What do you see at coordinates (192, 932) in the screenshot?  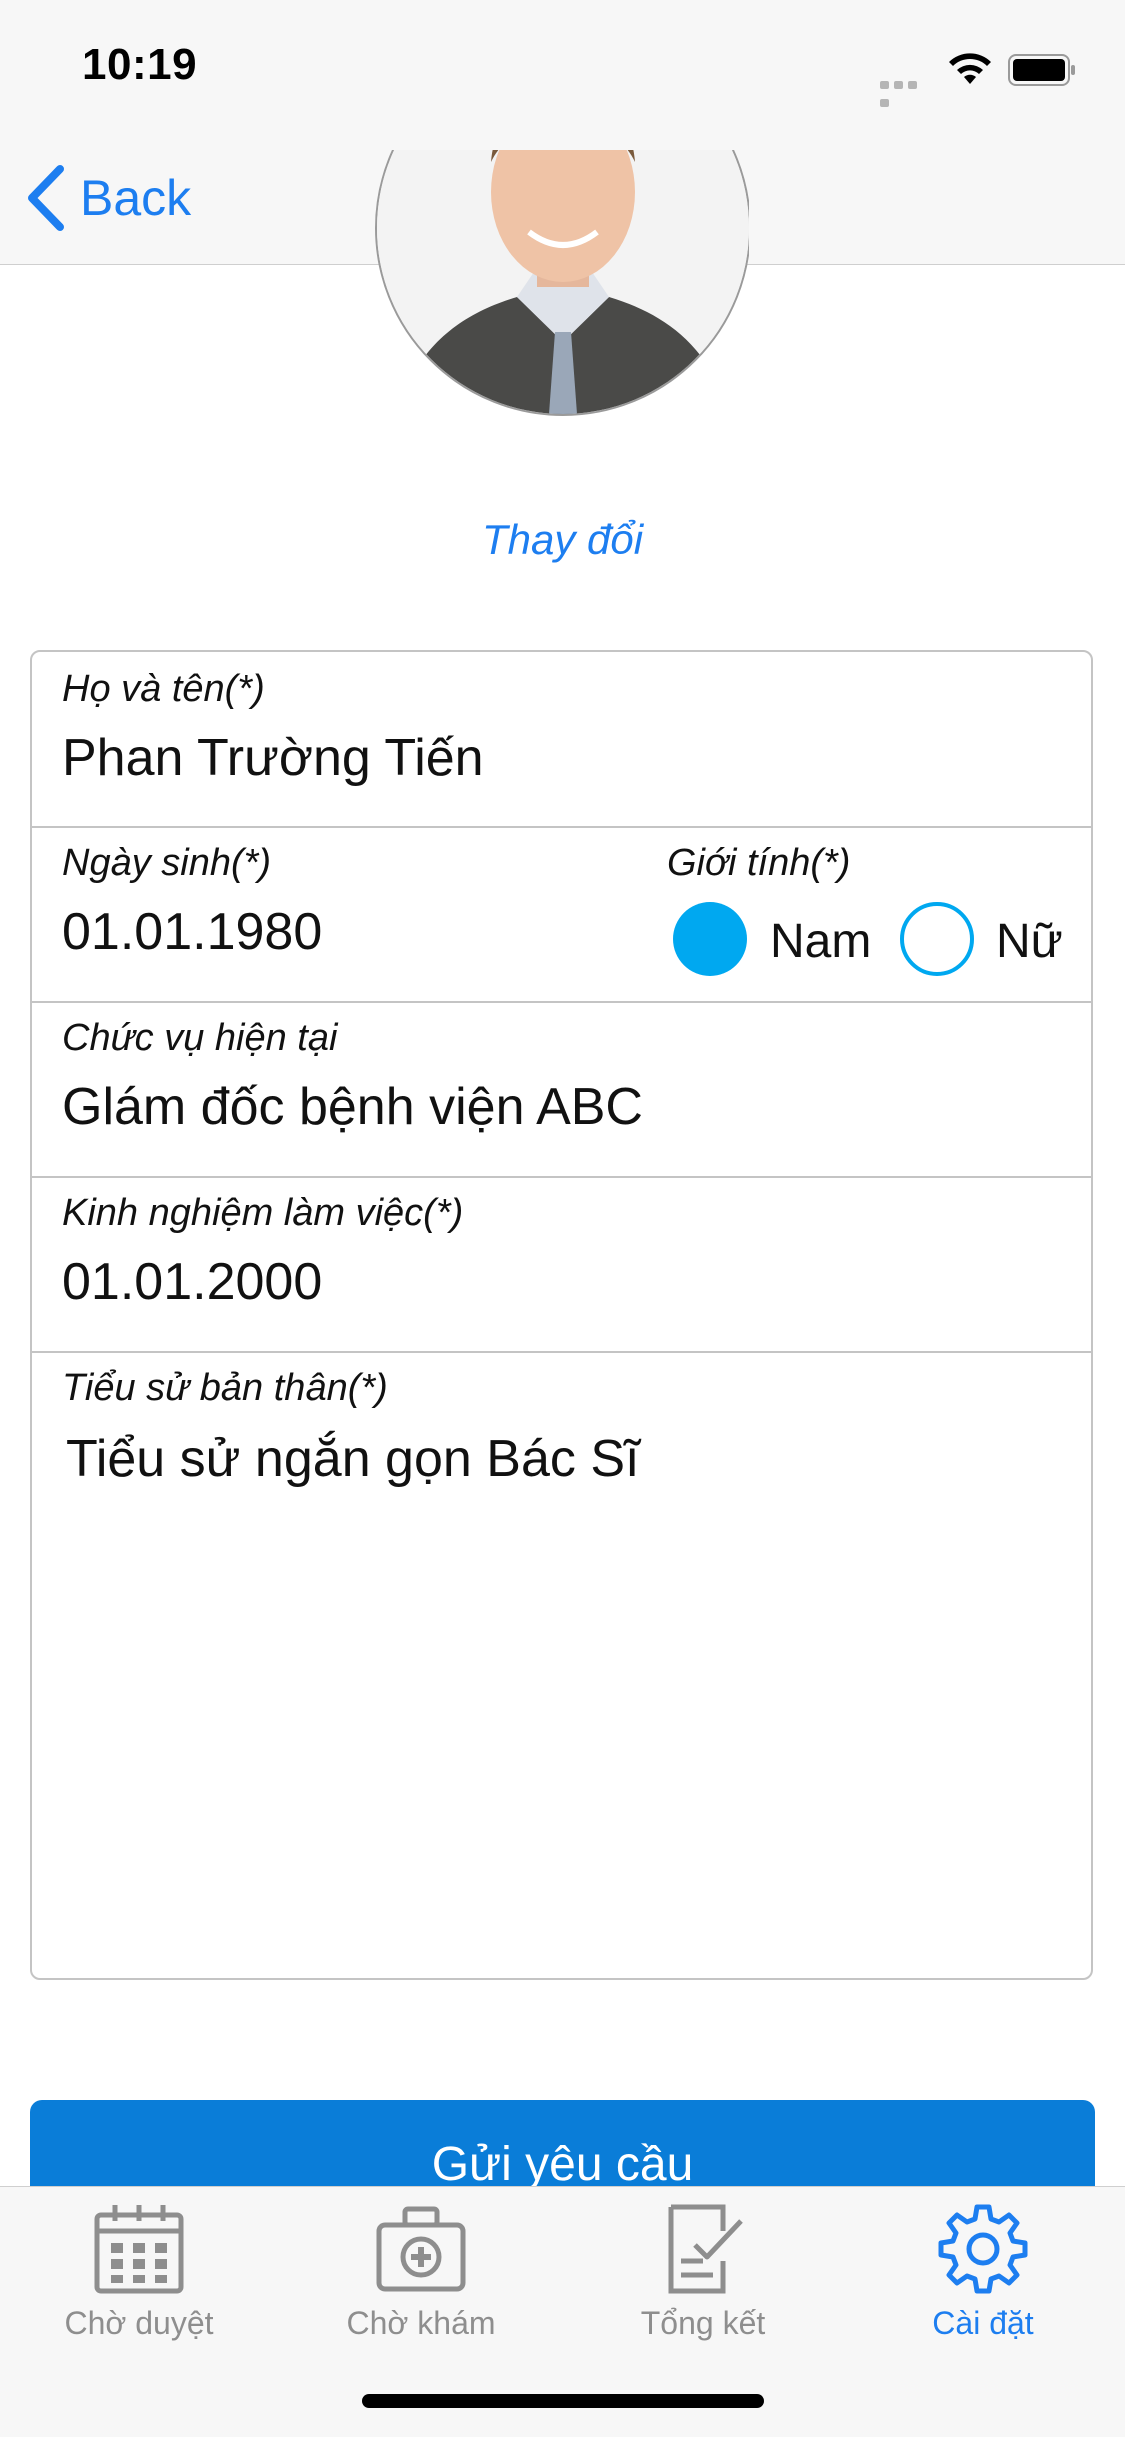 I see `birth-date-field: 01.01.1980` at bounding box center [192, 932].